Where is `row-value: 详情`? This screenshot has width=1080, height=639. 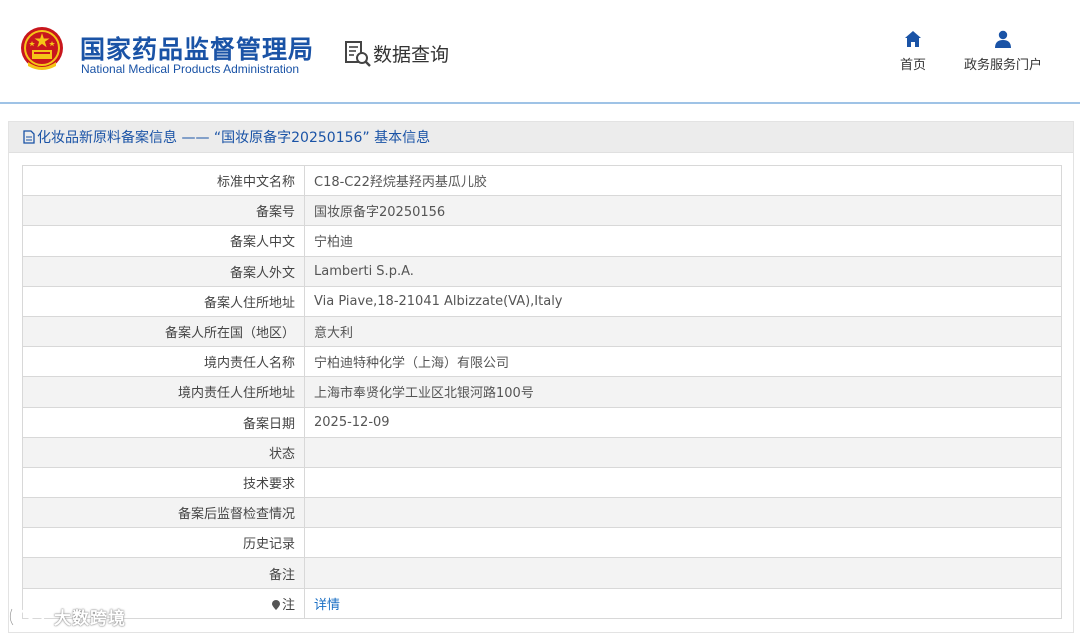
row-value: 详情 is located at coordinates (683, 603).